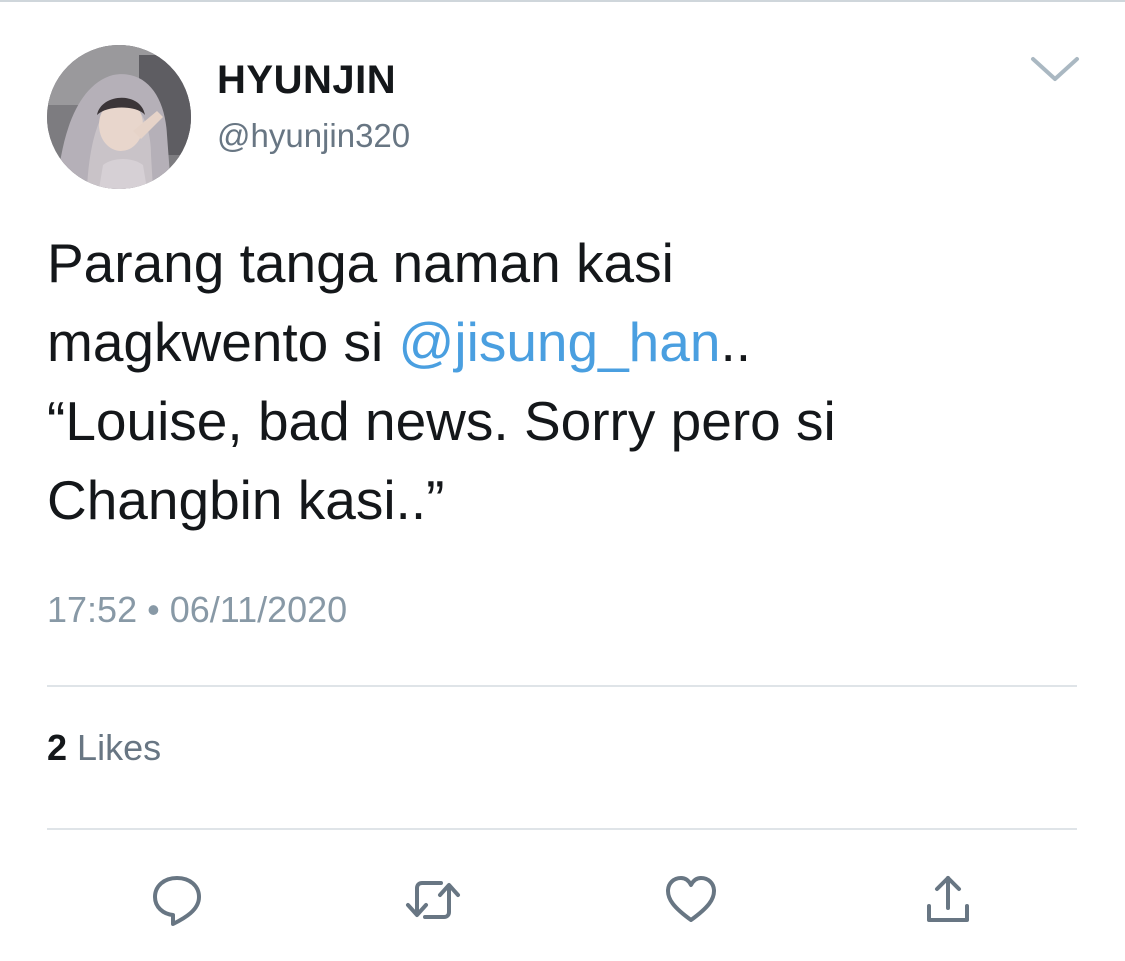 This screenshot has width=1125, height=961. What do you see at coordinates (57, 747) in the screenshot?
I see `likes-count: 2` at bounding box center [57, 747].